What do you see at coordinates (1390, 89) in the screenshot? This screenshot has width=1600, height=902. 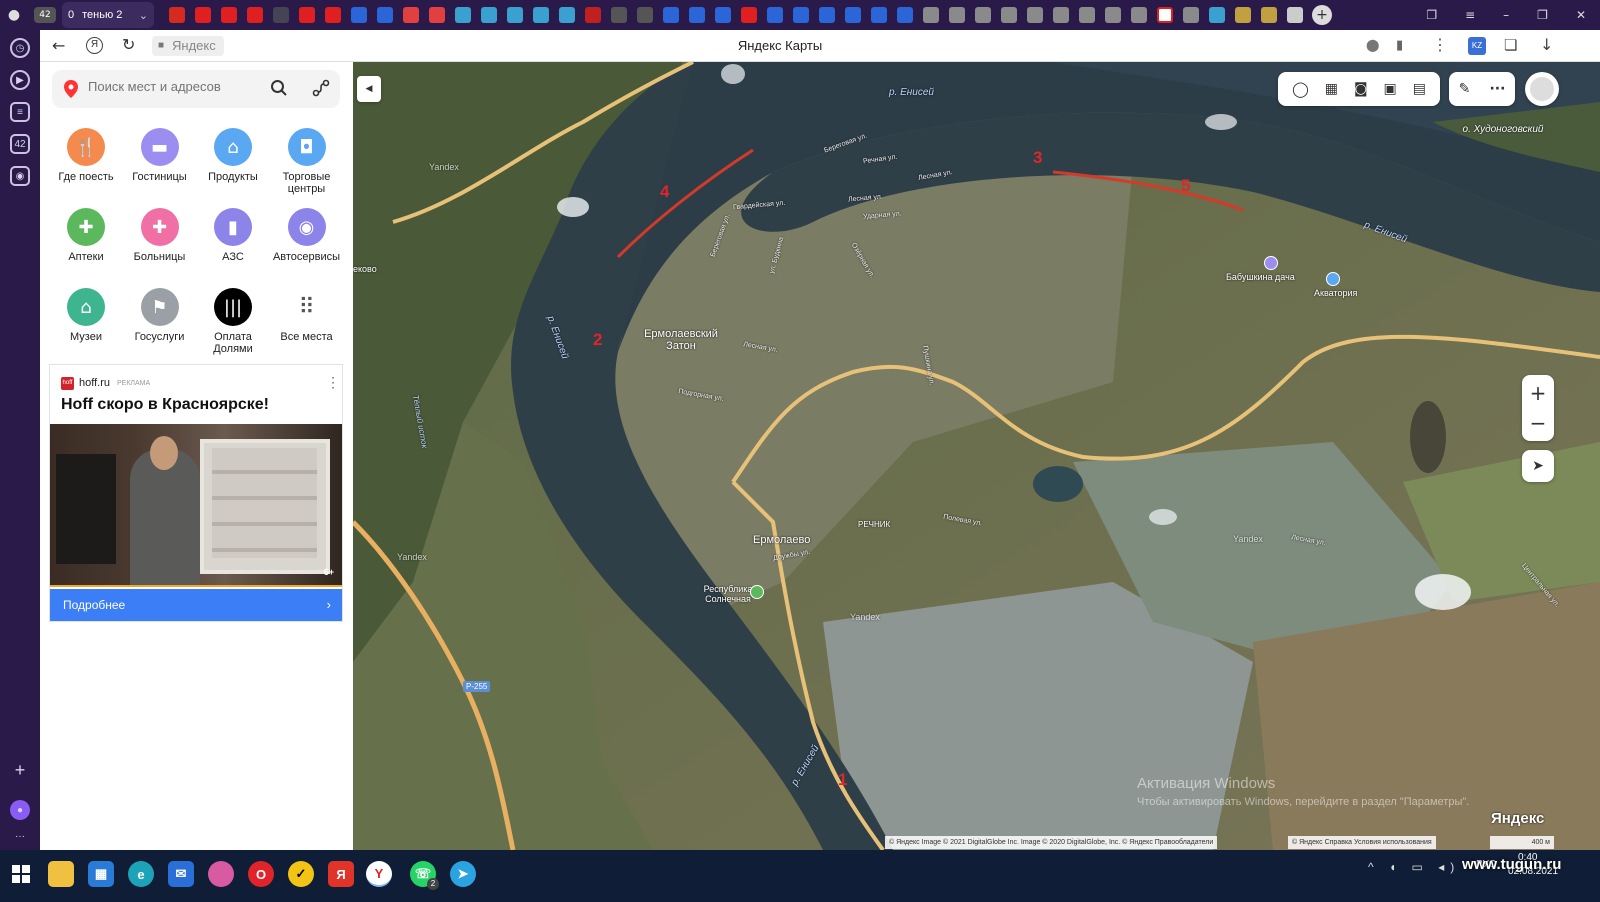 I see `transport-icon: ▣` at bounding box center [1390, 89].